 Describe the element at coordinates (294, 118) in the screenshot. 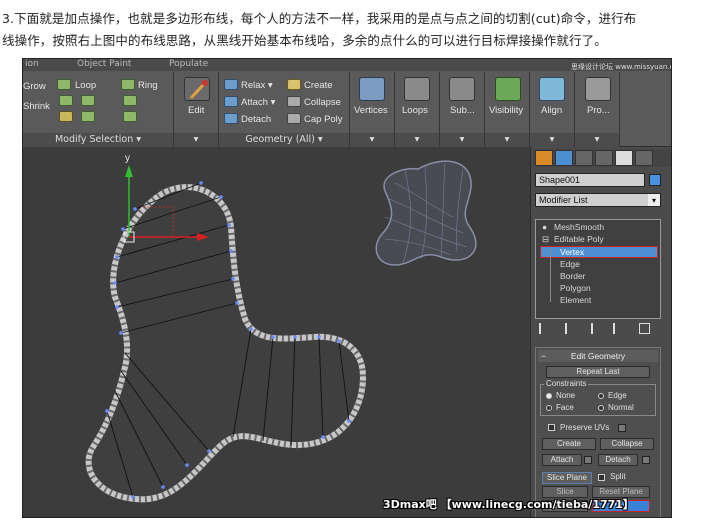

I see `cap-poly-icon` at that location.